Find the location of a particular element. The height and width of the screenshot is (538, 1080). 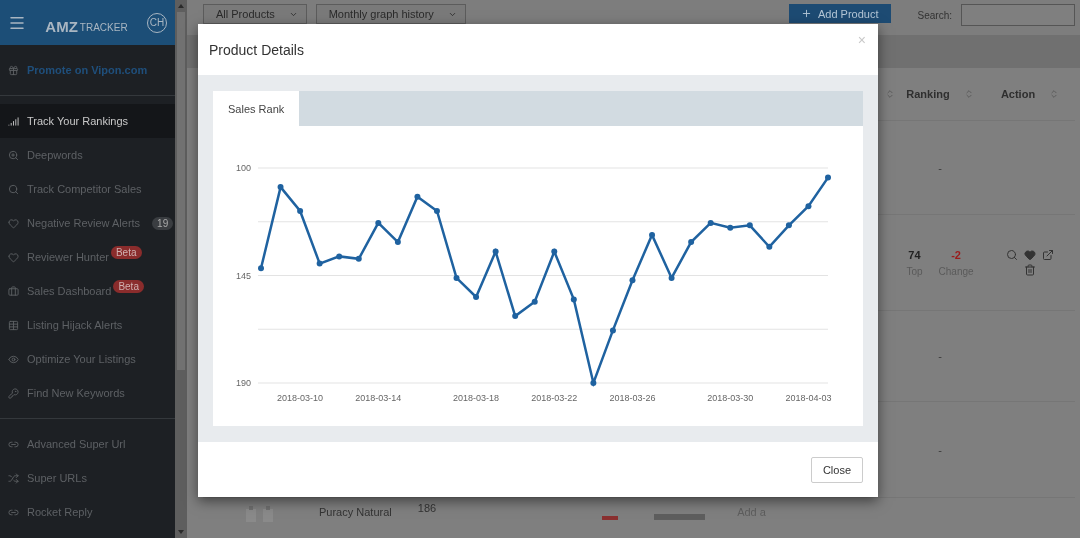

scrollbar is located at coordinates (181, 269).